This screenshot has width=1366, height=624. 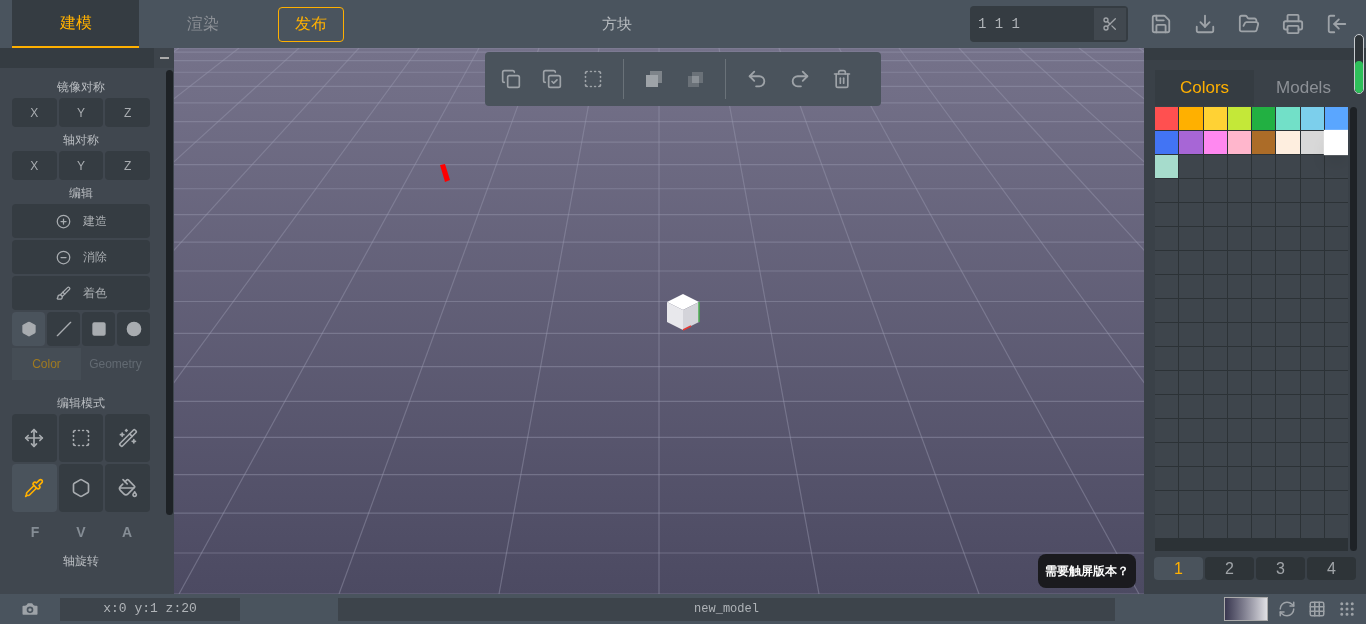 What do you see at coordinates (81, 140) in the screenshot?
I see `section-title: 轴对称` at bounding box center [81, 140].